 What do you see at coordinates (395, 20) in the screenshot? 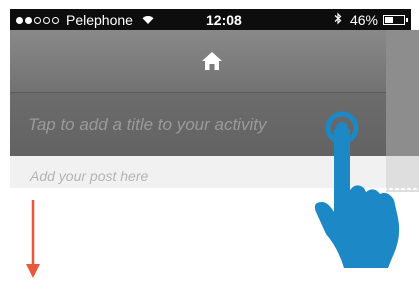
I see `battery-icon` at bounding box center [395, 20].